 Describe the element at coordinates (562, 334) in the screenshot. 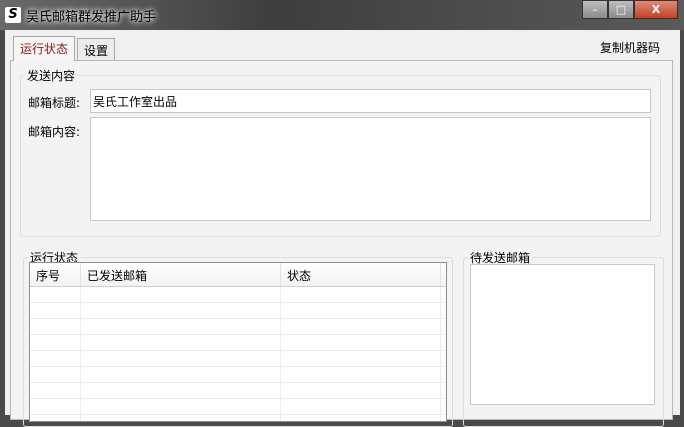

I see `pending-listbox` at that location.